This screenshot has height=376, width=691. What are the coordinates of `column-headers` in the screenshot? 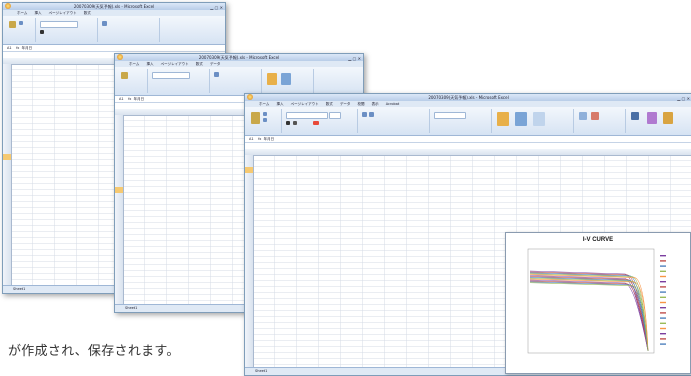 It's located at (468, 152).